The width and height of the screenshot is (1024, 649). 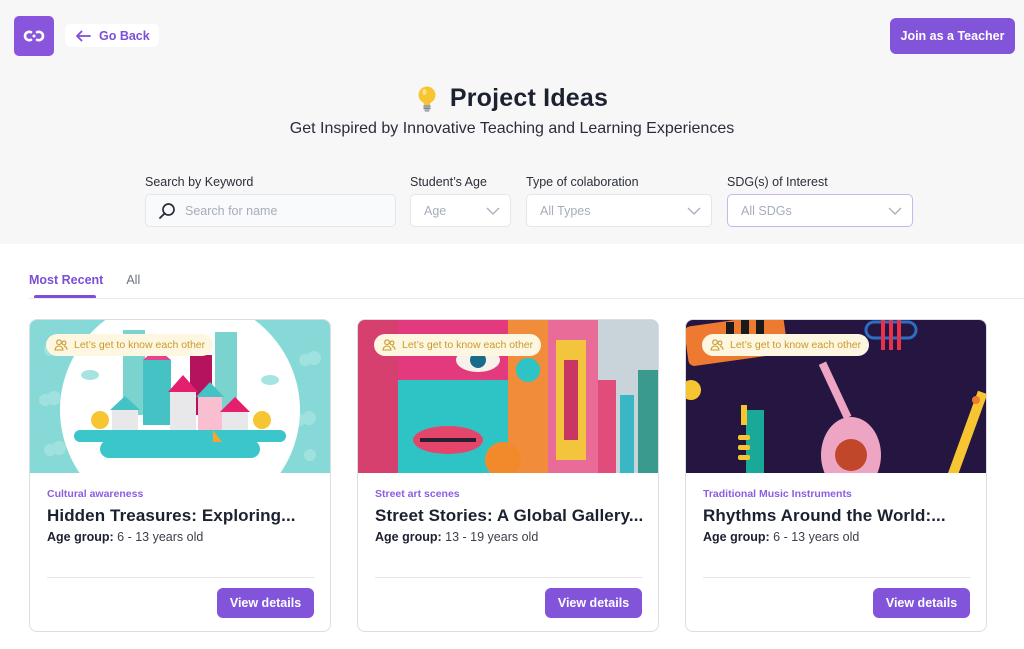 I want to click on collaboration-label: Type of colaboration, so click(x=582, y=182).